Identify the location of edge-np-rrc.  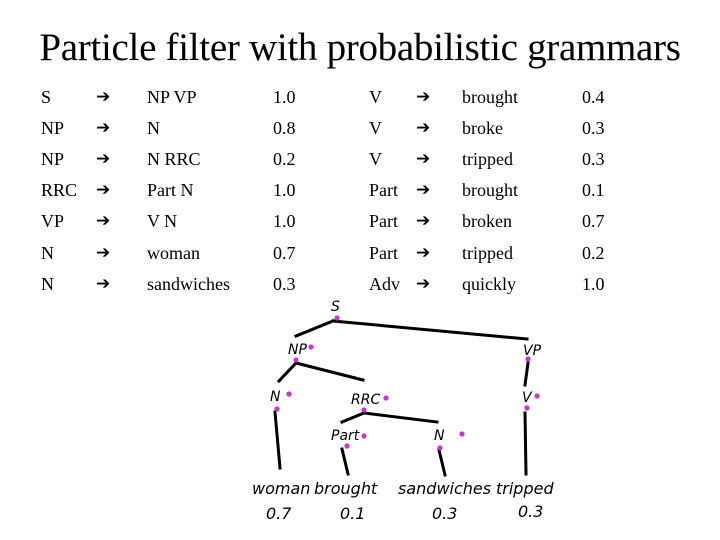
(329, 371).